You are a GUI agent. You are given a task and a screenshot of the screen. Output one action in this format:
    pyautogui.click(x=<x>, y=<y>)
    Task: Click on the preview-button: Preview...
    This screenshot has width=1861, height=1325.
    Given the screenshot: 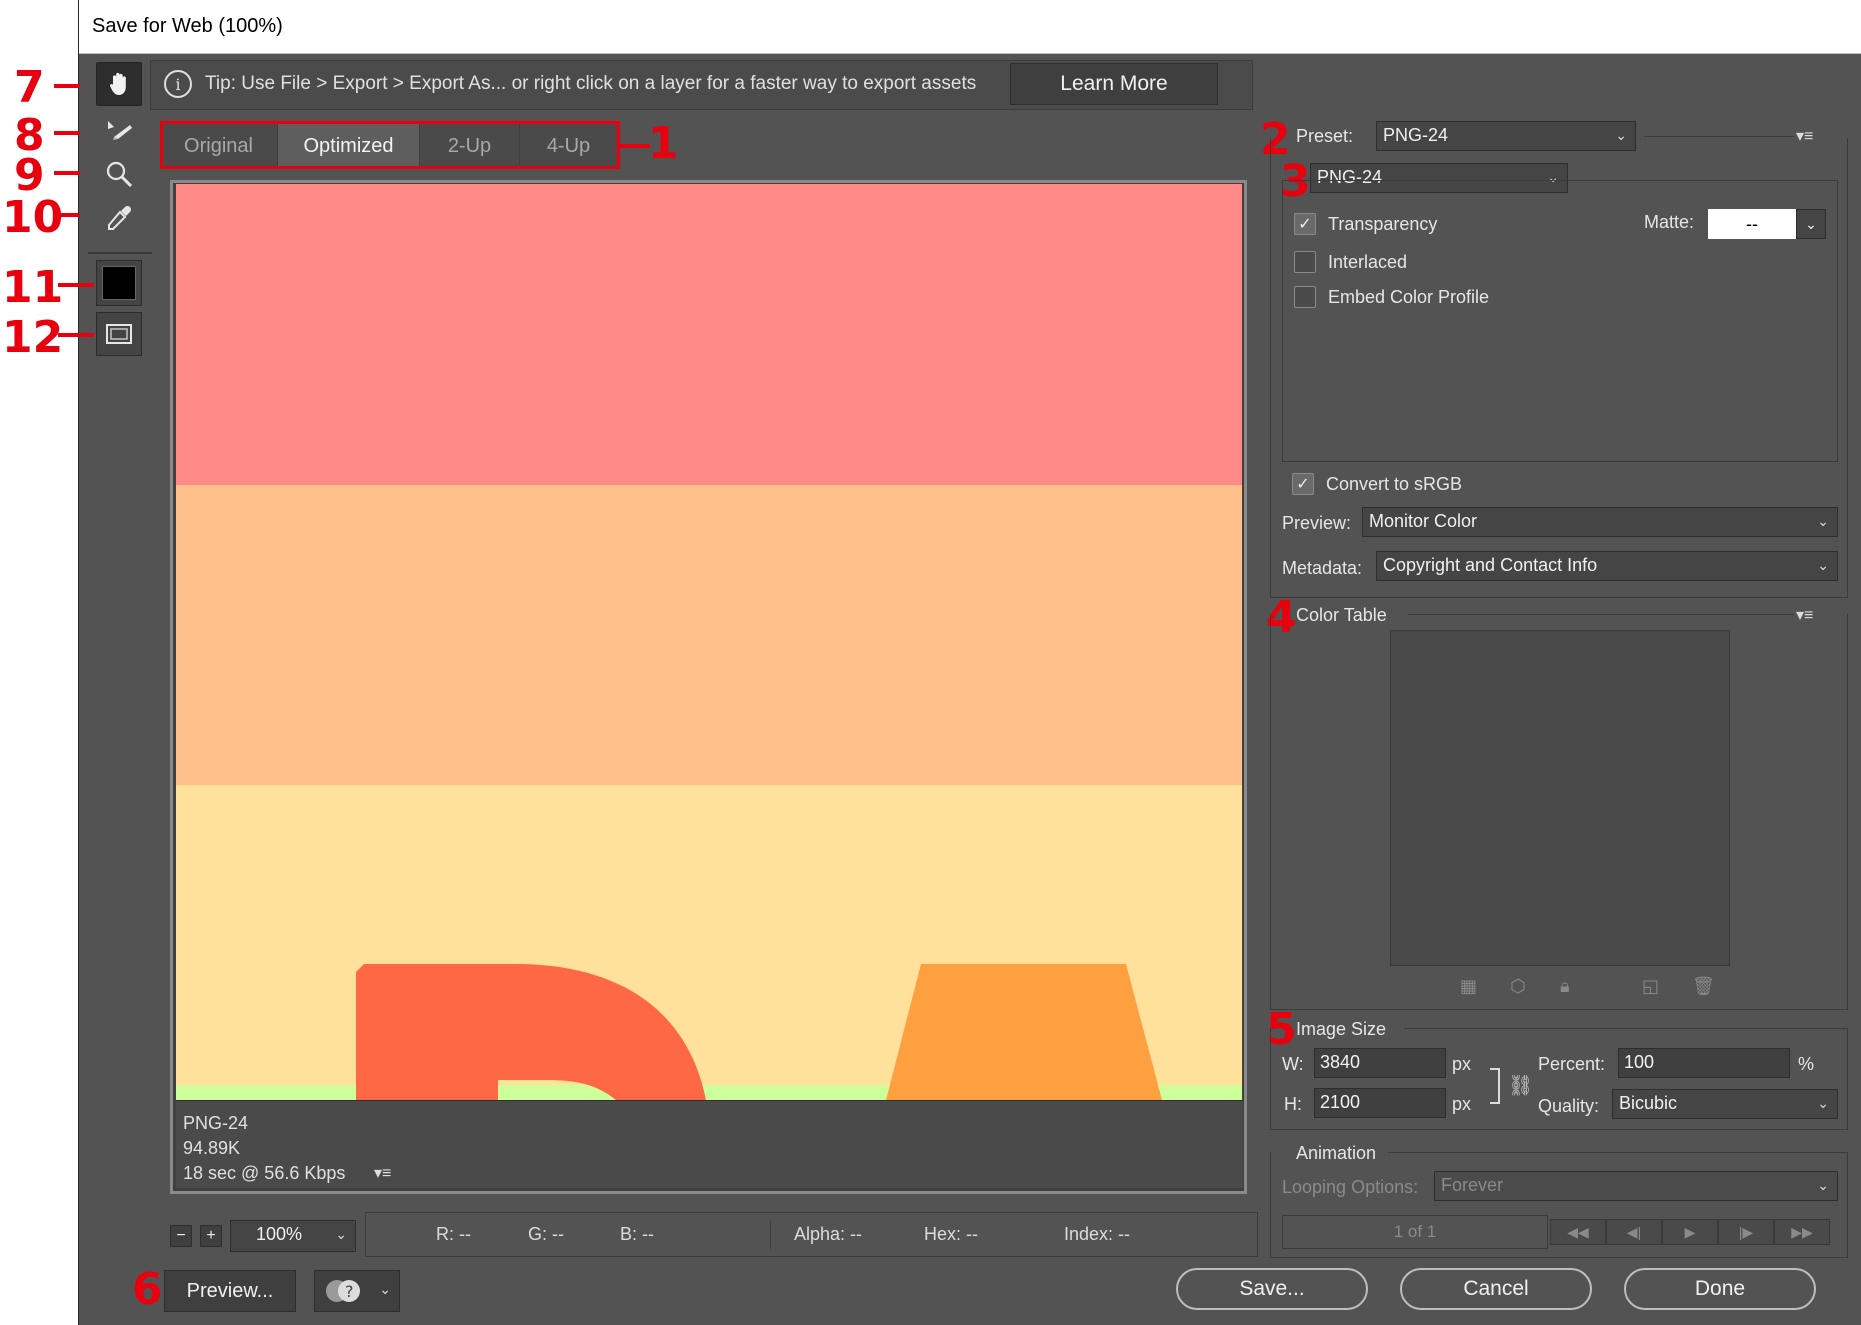 What is the action you would take?
    pyautogui.click(x=230, y=1291)
    